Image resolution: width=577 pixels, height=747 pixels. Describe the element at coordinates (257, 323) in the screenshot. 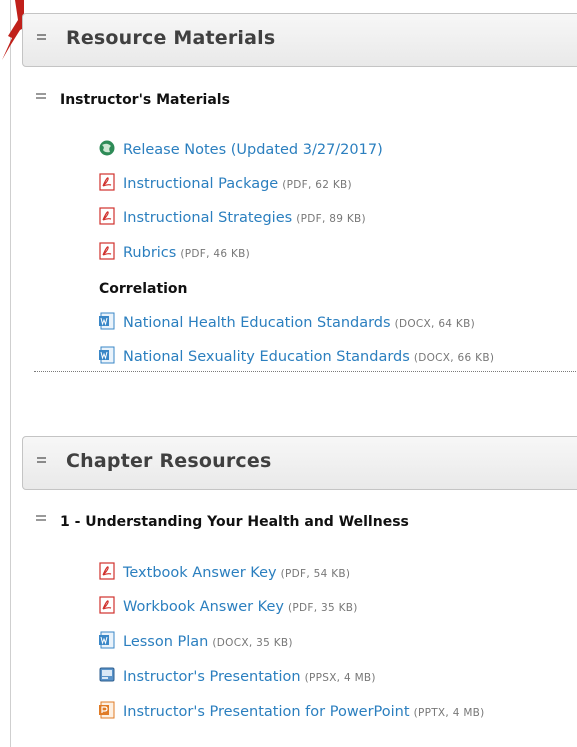

I see `national-health-standards-link: National Health Education Standards` at that location.